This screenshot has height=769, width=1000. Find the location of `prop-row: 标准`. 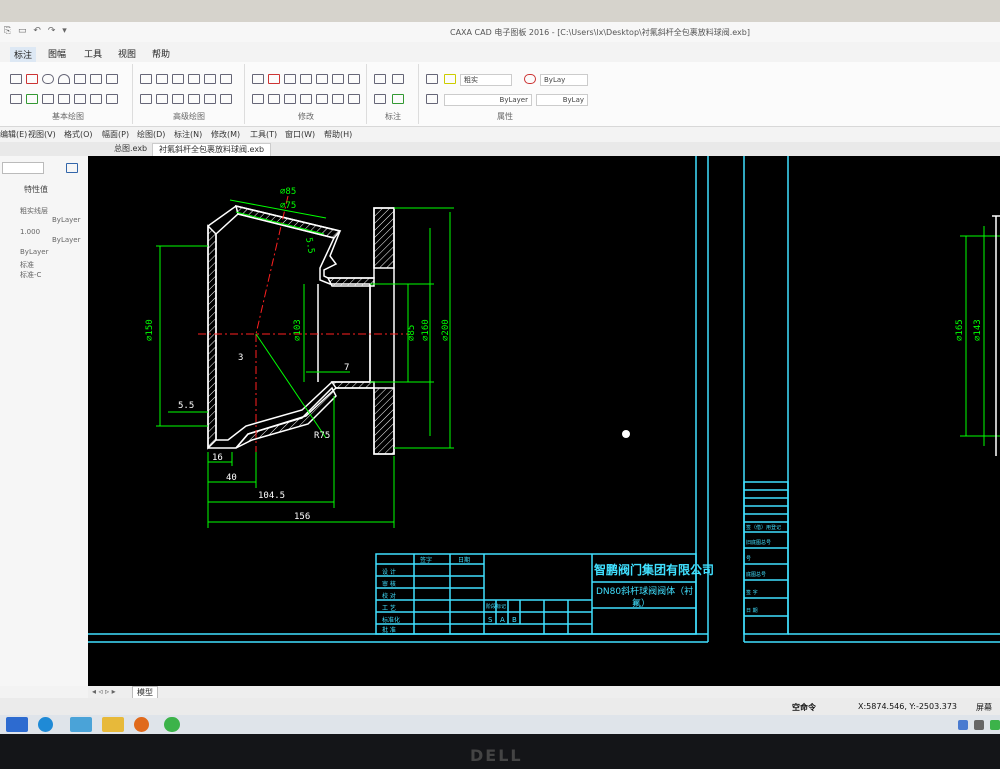

prop-row: 标准 is located at coordinates (27, 265).